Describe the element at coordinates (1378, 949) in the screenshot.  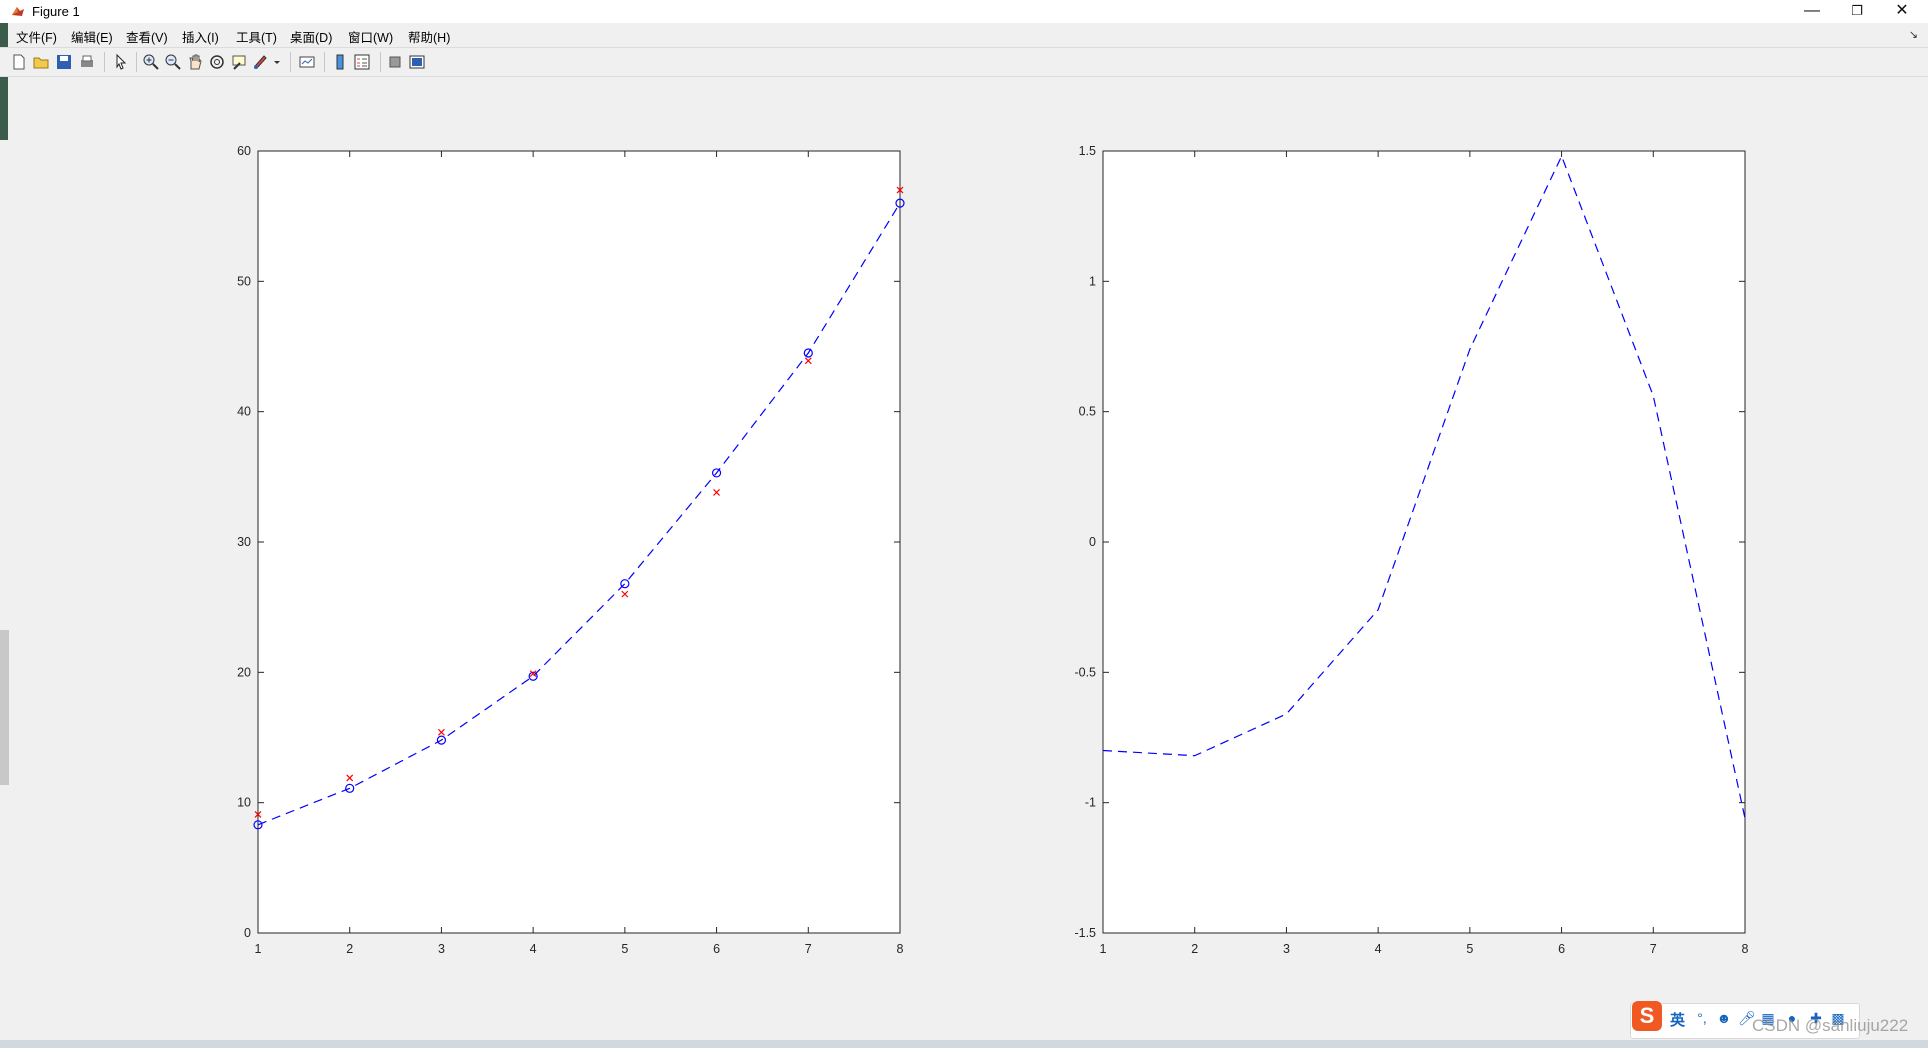
I see `right-x-tick-label: 4` at that location.